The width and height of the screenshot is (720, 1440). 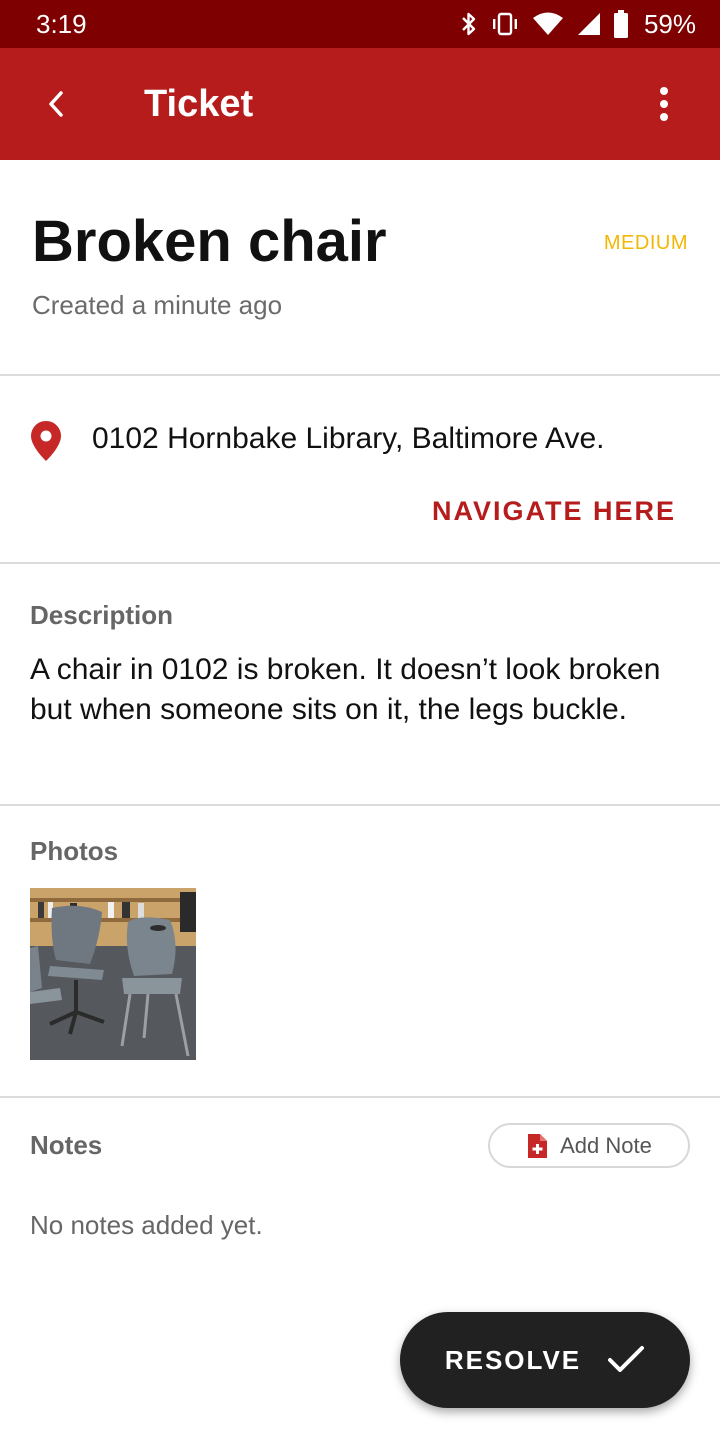 I want to click on battery-percent: 59%, so click(x=669, y=23).